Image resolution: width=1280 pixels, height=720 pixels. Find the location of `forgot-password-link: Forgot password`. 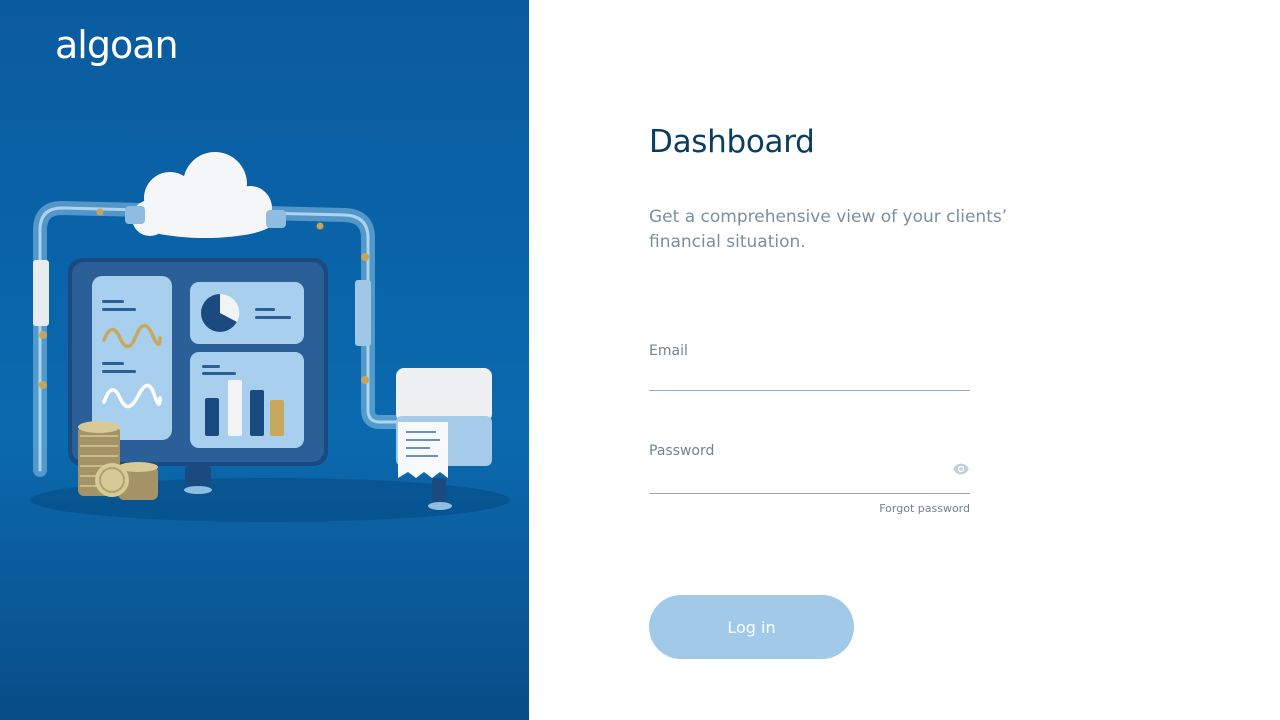

forgot-password-link: Forgot password is located at coordinates (809, 508).